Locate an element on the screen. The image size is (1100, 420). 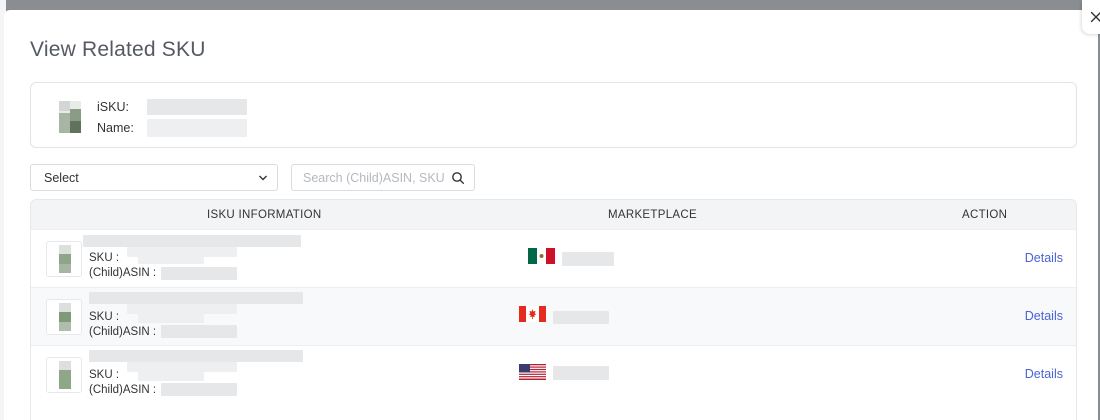
usa-flag-icon is located at coordinates (532, 372).